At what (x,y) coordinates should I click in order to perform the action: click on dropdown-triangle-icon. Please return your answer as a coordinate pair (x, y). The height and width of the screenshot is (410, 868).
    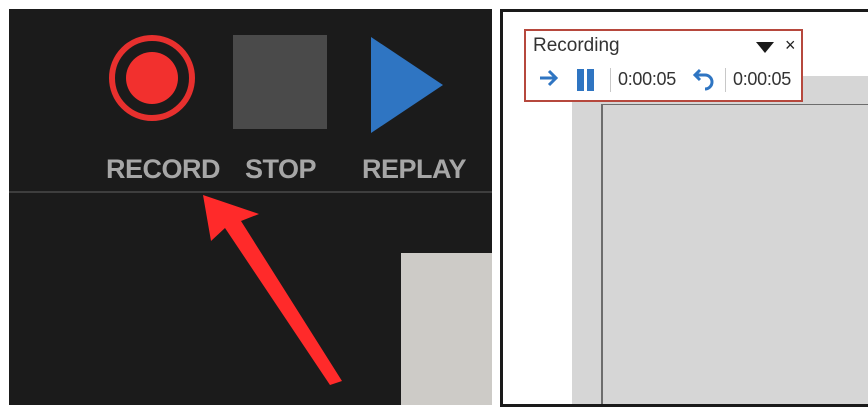
    Looking at the image, I should click on (765, 47).